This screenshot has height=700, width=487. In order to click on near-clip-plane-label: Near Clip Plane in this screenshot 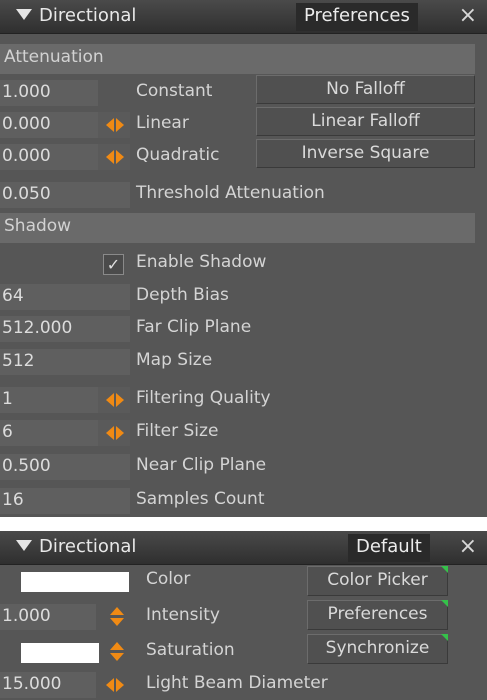, I will do `click(201, 465)`.